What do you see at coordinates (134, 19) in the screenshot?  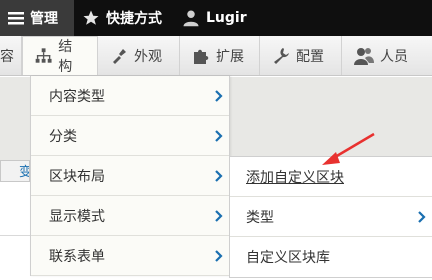 I see `toolbar-shortcuts-label: 快捷方式` at bounding box center [134, 19].